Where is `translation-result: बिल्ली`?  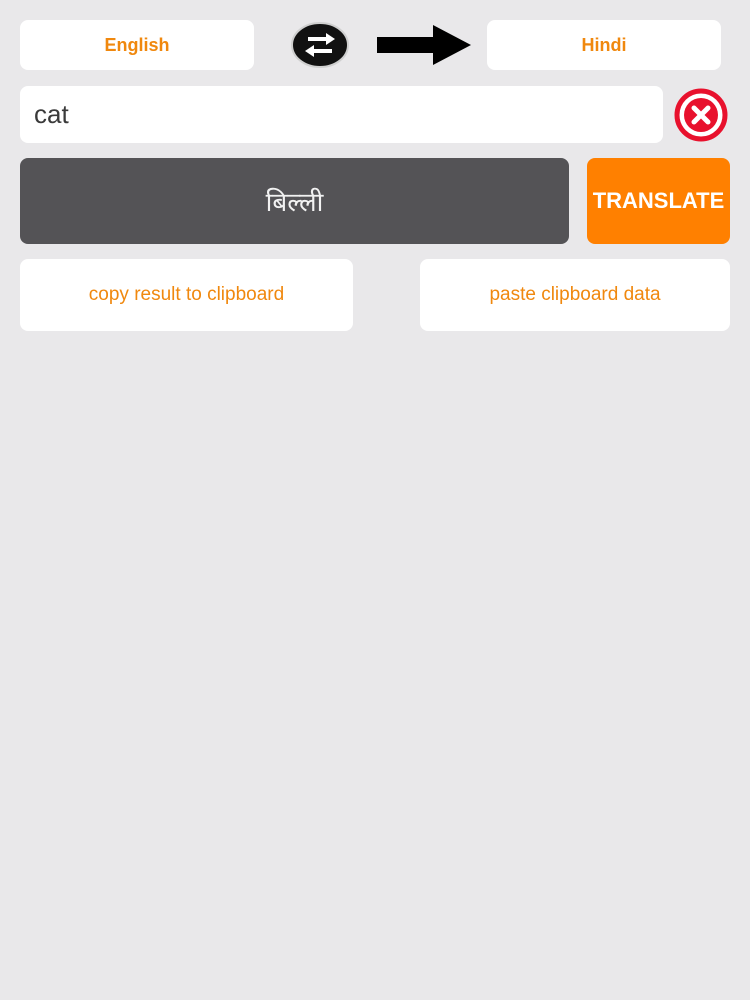 translation-result: बिल्ली is located at coordinates (294, 201).